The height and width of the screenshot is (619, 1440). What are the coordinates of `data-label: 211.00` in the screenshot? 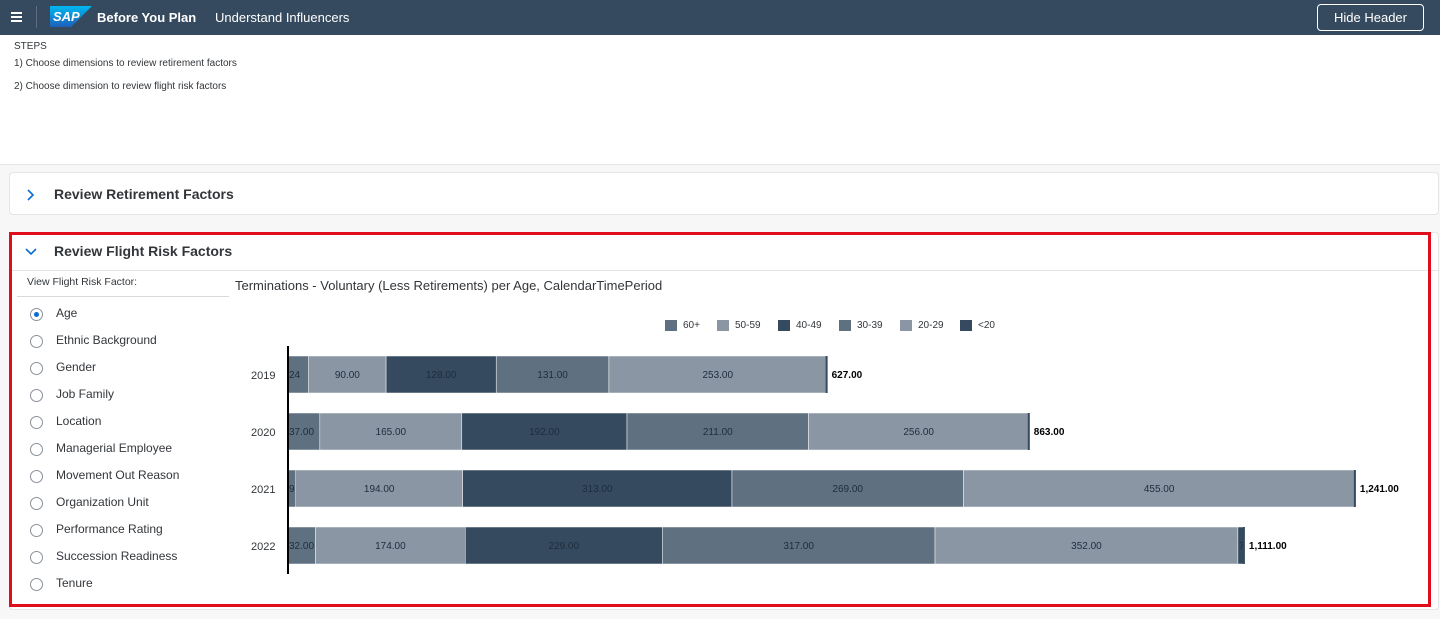 It's located at (718, 432).